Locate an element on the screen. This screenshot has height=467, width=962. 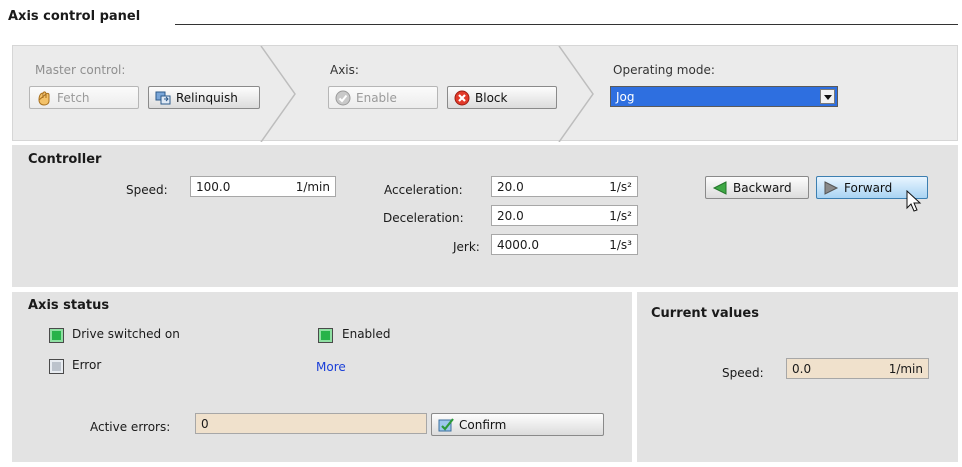
operating-mode-select: Jog is located at coordinates (724, 96).